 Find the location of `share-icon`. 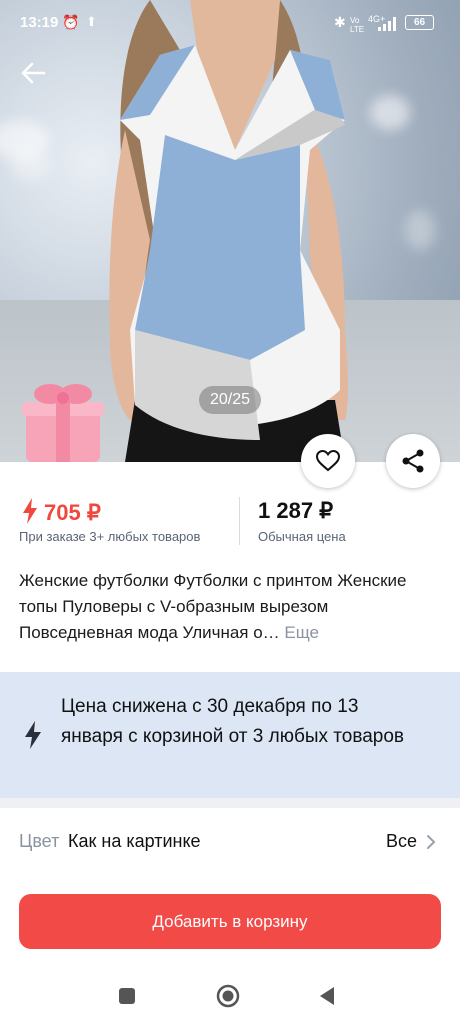

share-icon is located at coordinates (413, 461).